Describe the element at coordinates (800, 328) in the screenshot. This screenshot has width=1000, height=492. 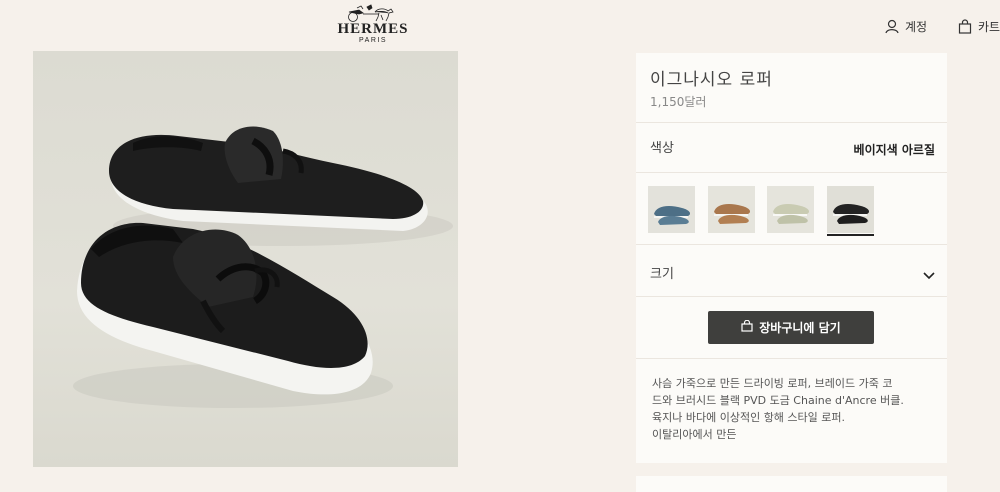
I see `add-to-cart-label: 장바구니에 담기` at that location.